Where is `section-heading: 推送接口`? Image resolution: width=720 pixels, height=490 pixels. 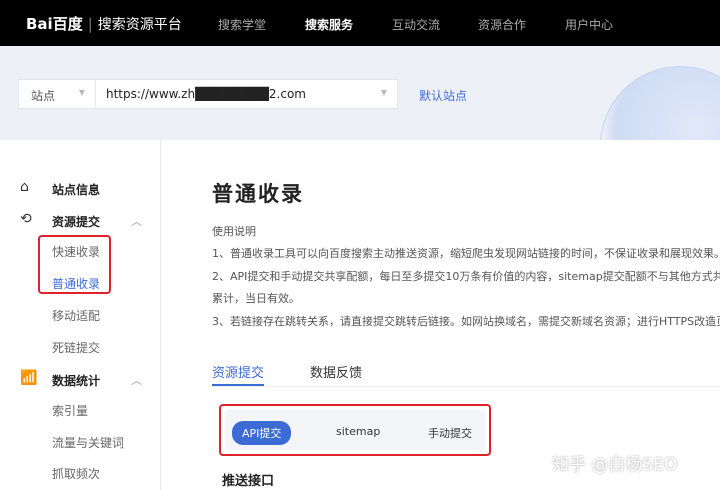
section-heading: 推送接口 is located at coordinates (248, 481).